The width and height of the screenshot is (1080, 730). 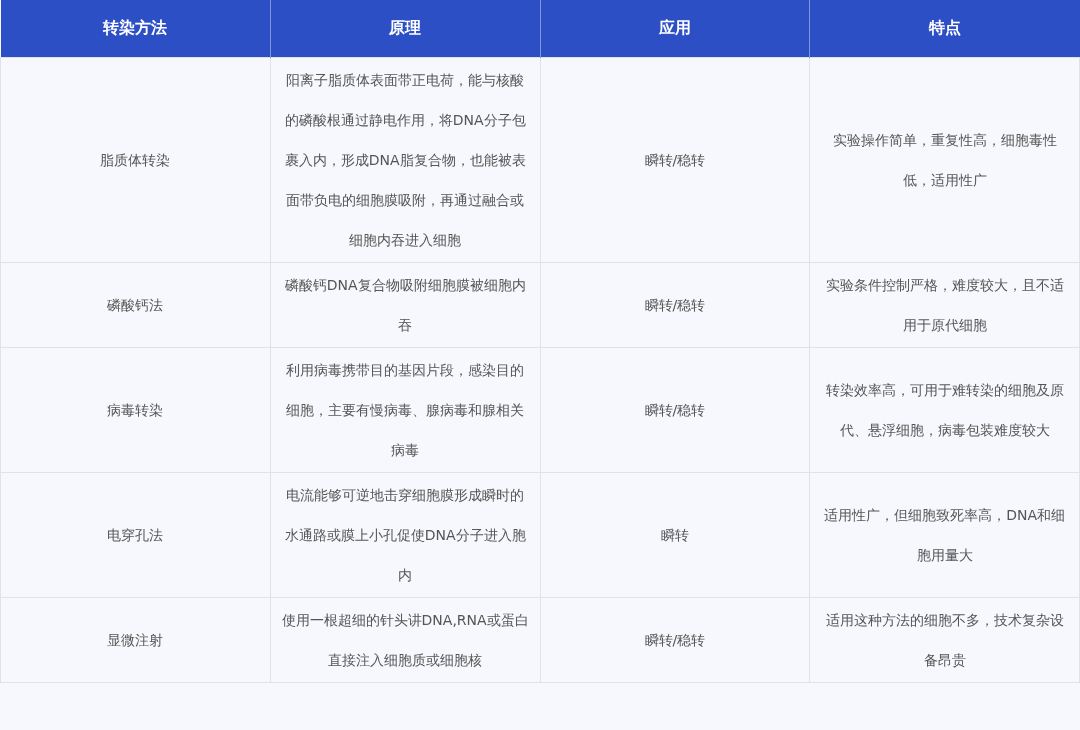 What do you see at coordinates (675, 535) in the screenshot?
I see `table-cell: 瞬转` at bounding box center [675, 535].